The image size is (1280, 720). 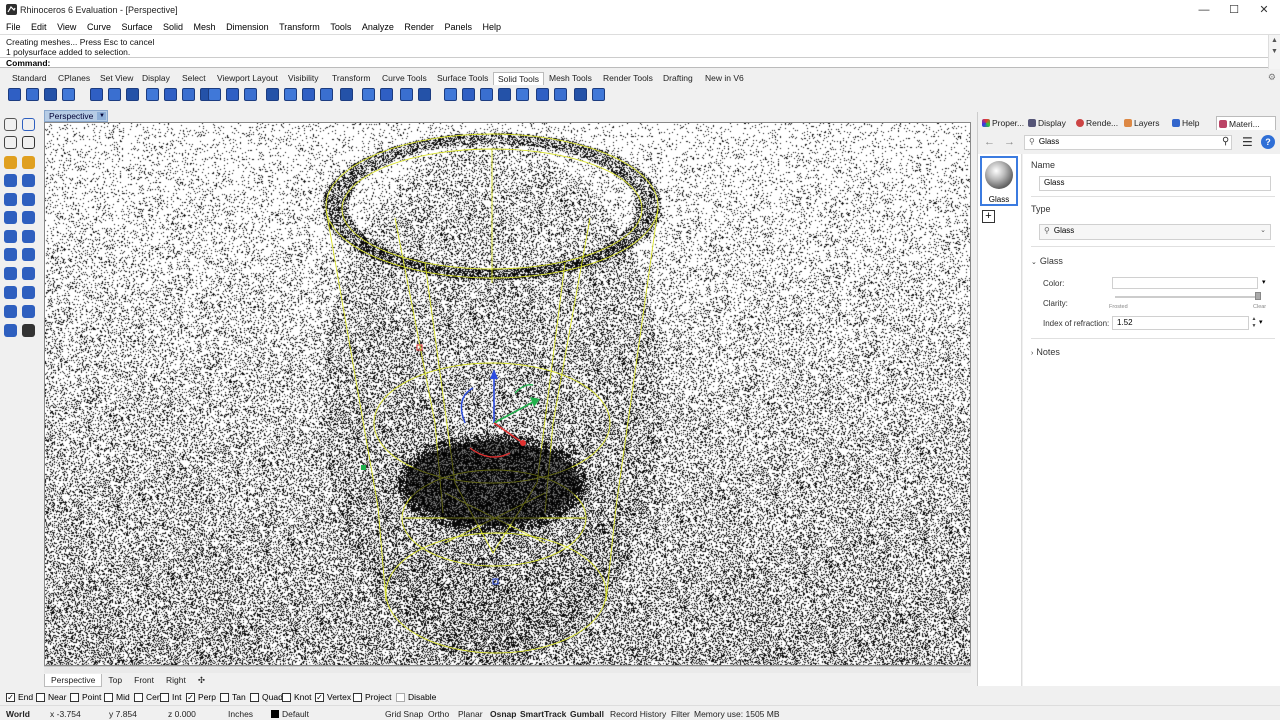 I want to click on menu-tools: Tools, so click(x=340, y=27).